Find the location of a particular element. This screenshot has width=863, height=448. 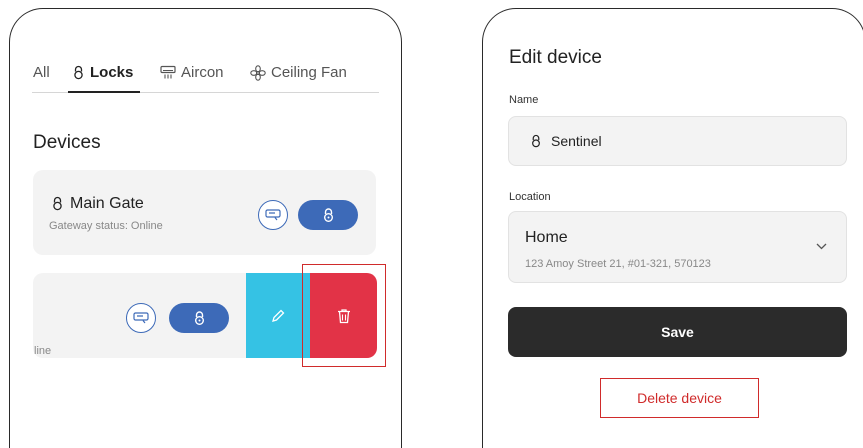

tab-aircon: Aircon is located at coordinates (192, 72).